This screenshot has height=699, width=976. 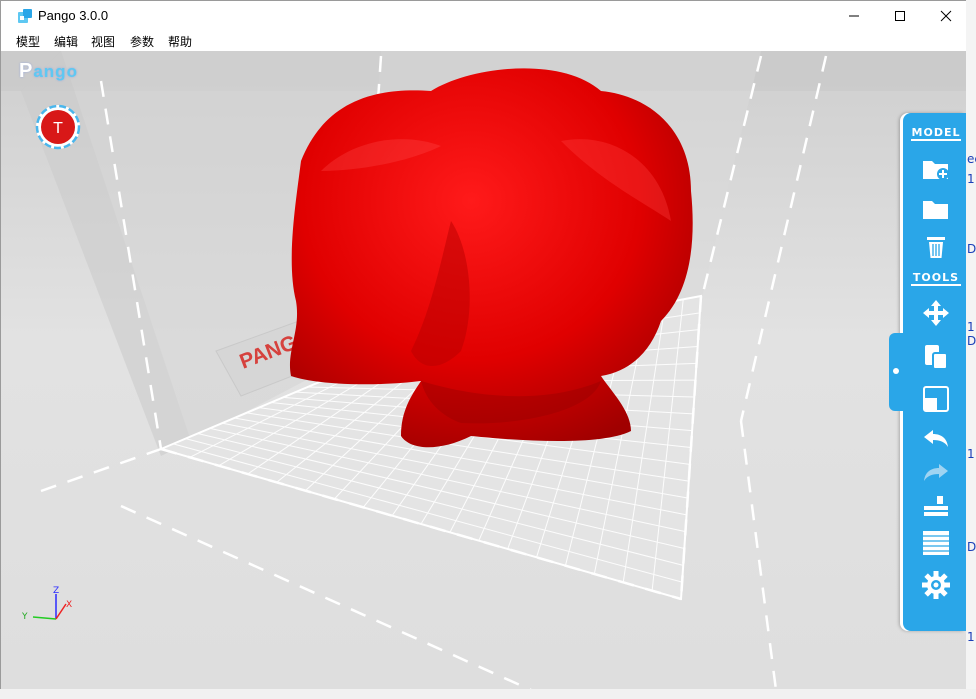 I want to click on undo-button, so click(x=936, y=439).